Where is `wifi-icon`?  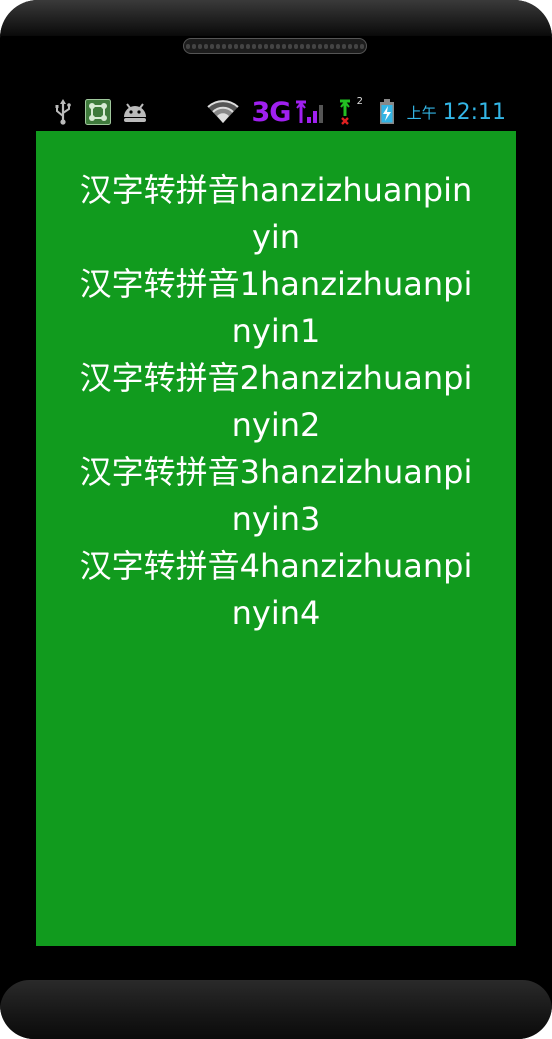
wifi-icon is located at coordinates (223, 112).